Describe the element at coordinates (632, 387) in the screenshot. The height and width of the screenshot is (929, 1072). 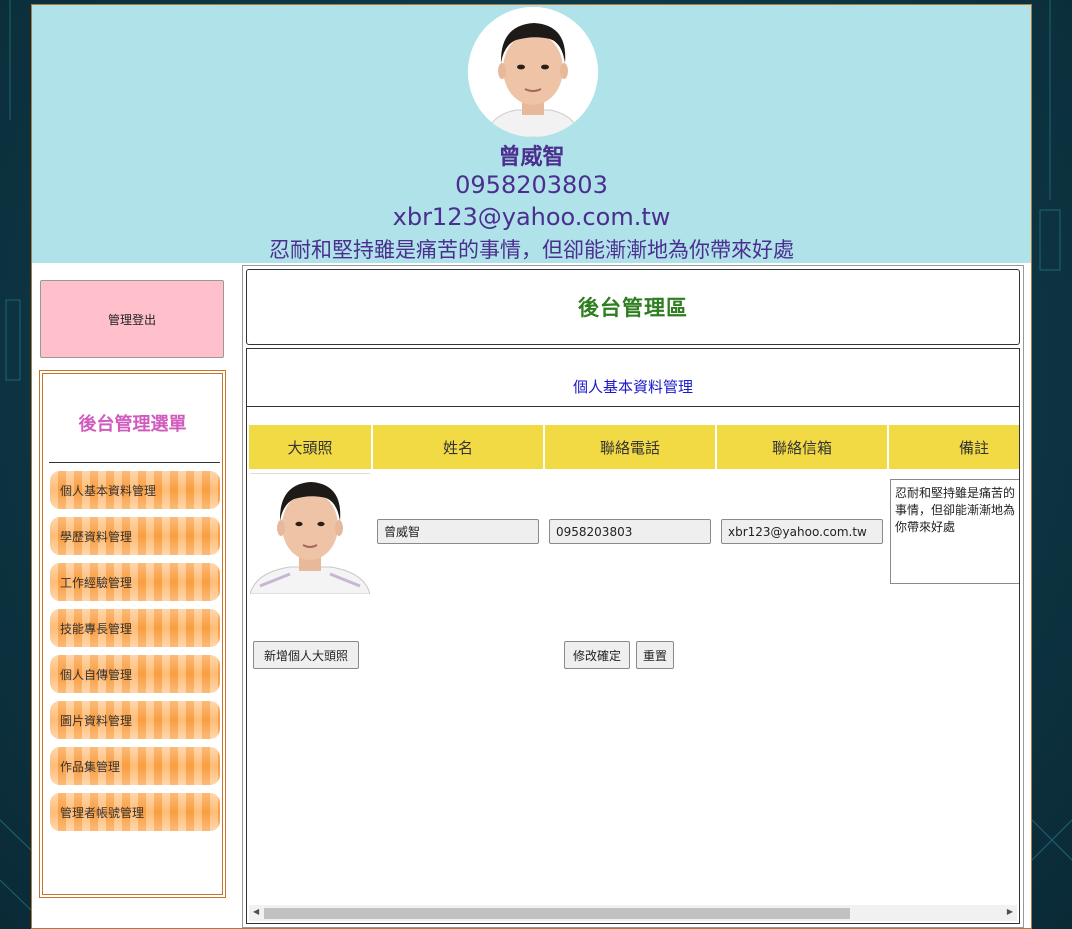
I see `section-title: 個人基本資料管理` at that location.